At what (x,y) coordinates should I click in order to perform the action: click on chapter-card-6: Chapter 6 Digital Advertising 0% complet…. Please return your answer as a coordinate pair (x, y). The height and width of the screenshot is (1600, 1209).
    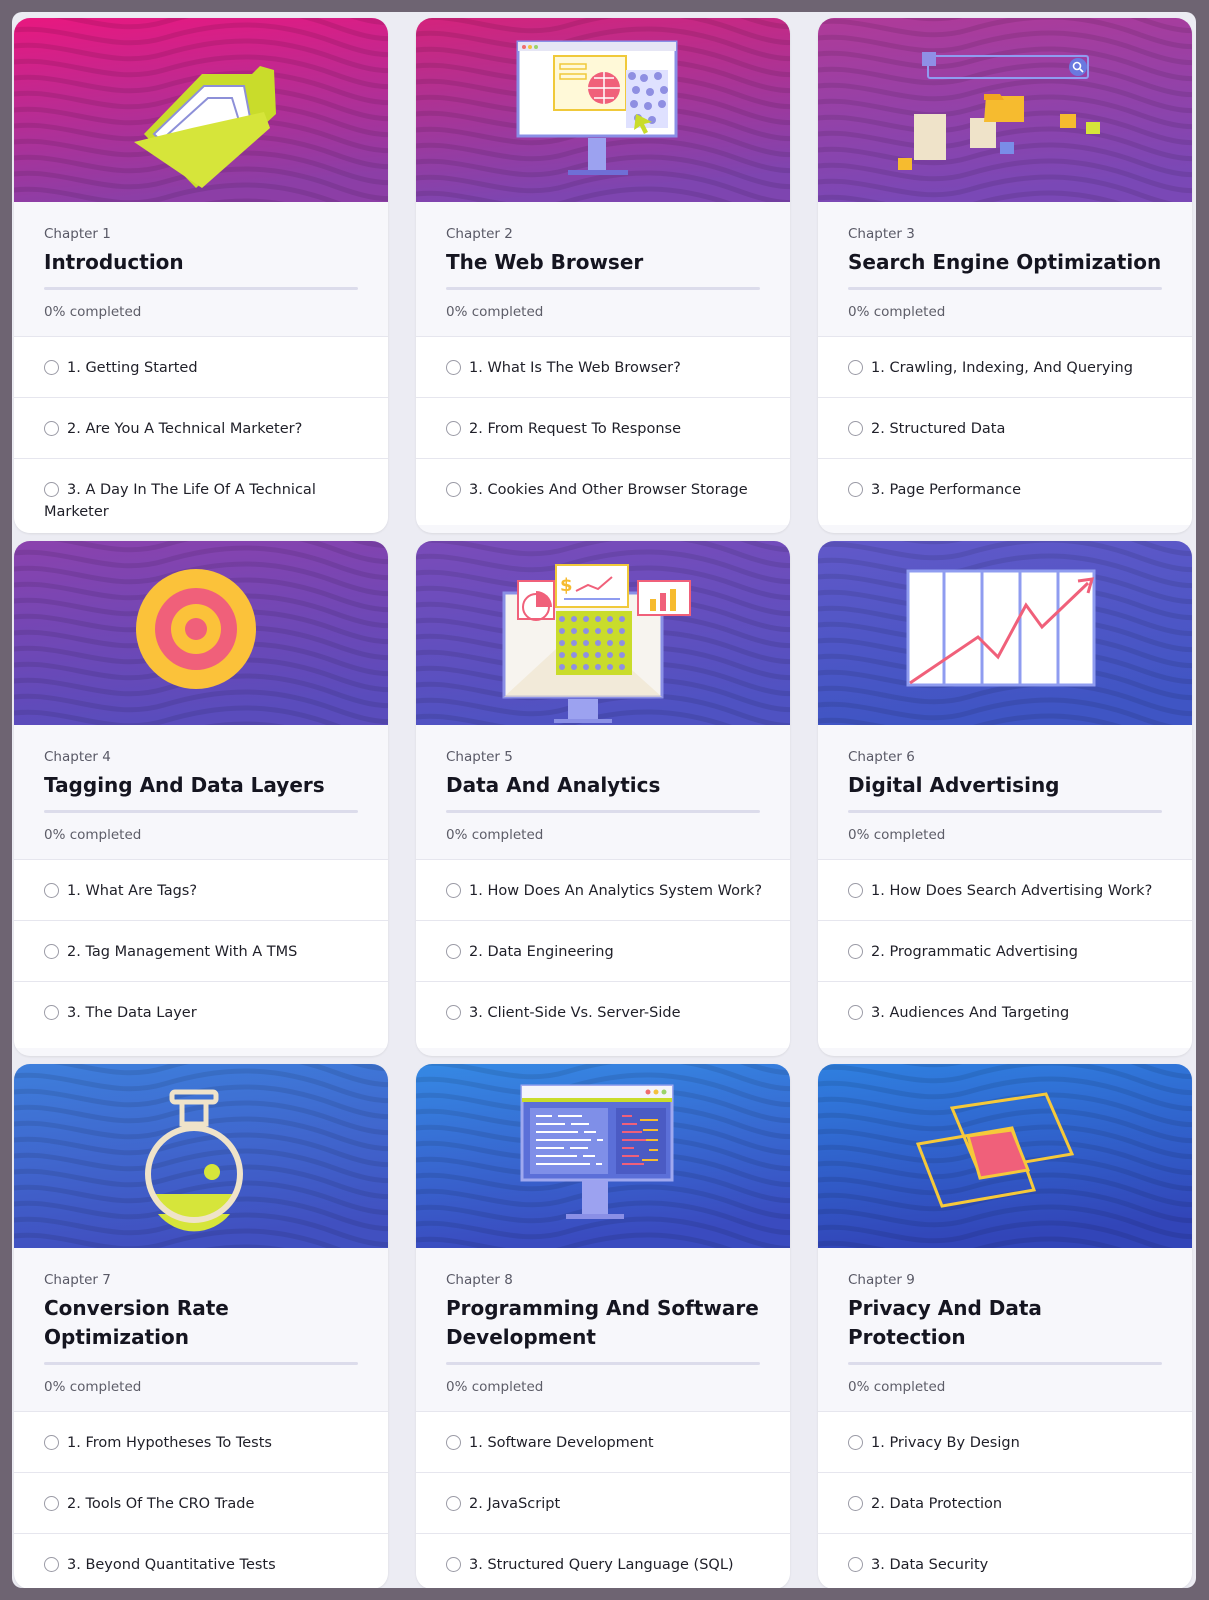
    Looking at the image, I should click on (1005, 798).